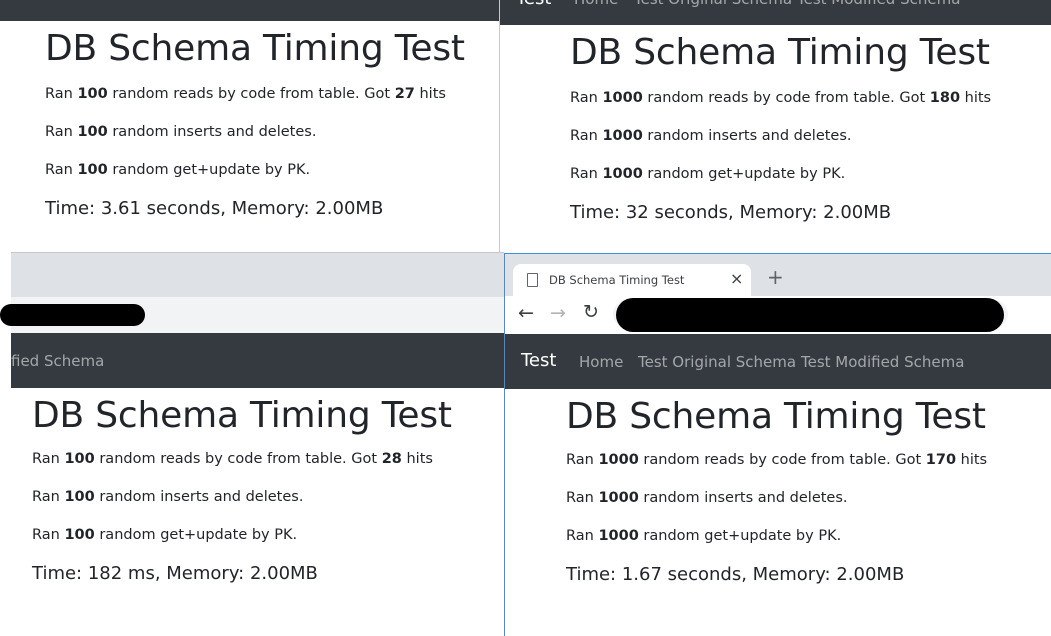 The height and width of the screenshot is (636, 1051). What do you see at coordinates (591, 312) in the screenshot?
I see `reload-icon: ↻` at bounding box center [591, 312].